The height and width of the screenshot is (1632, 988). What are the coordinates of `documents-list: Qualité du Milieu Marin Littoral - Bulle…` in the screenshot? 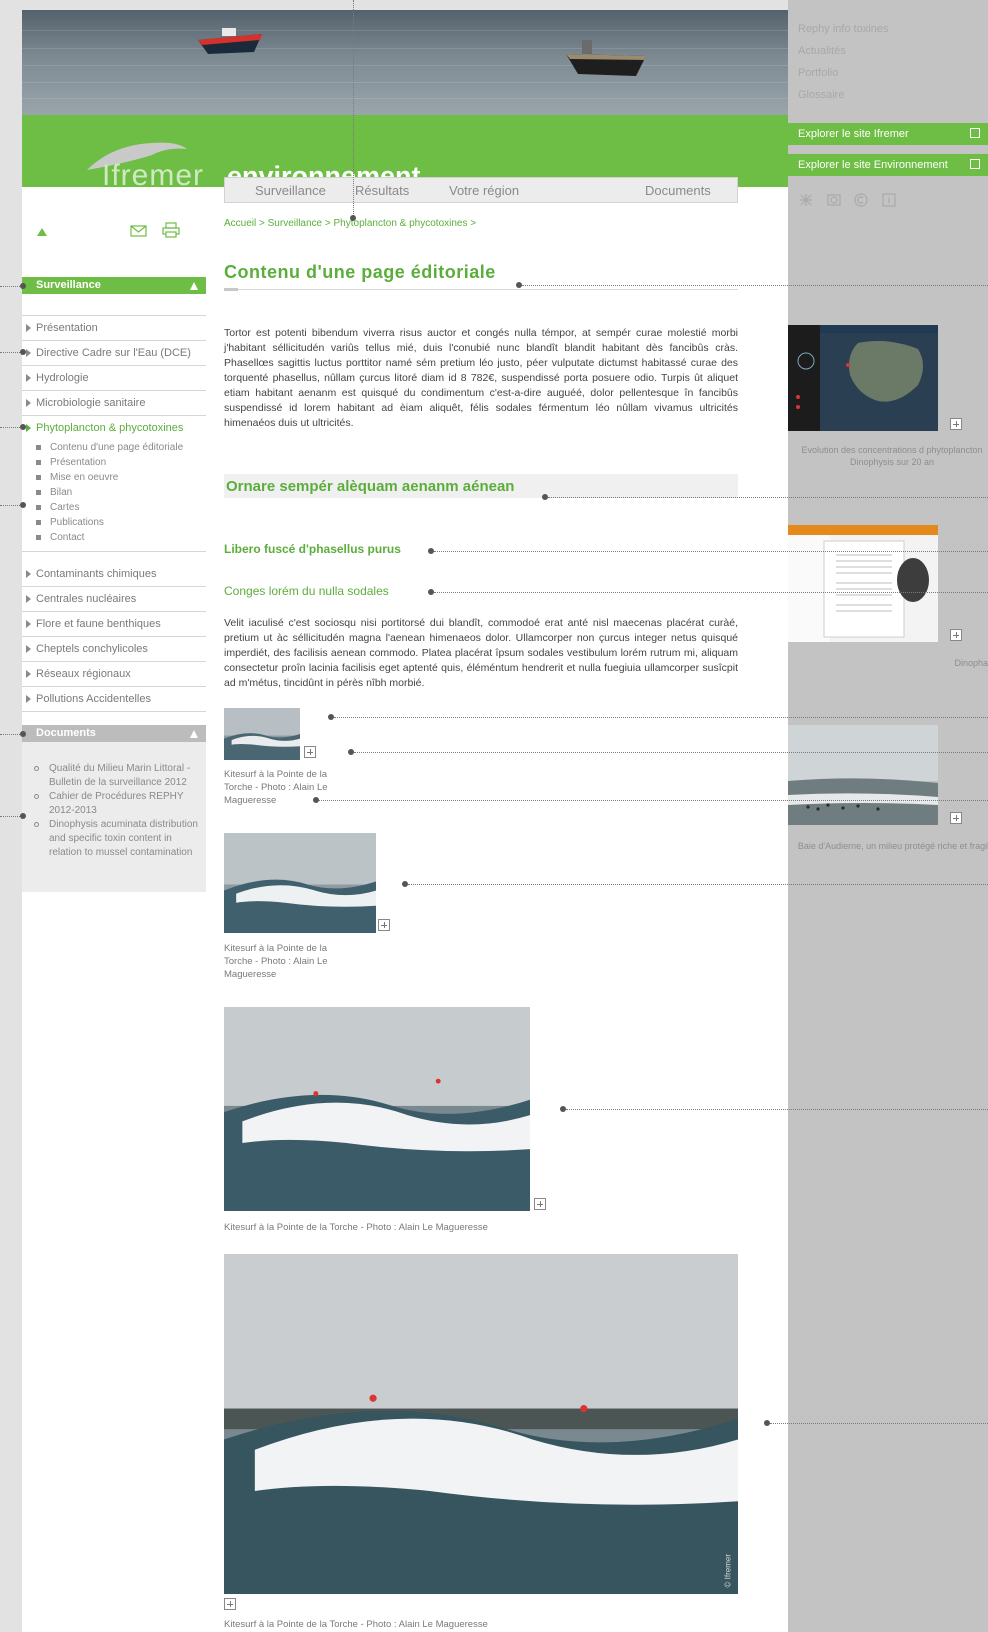 It's located at (114, 817).